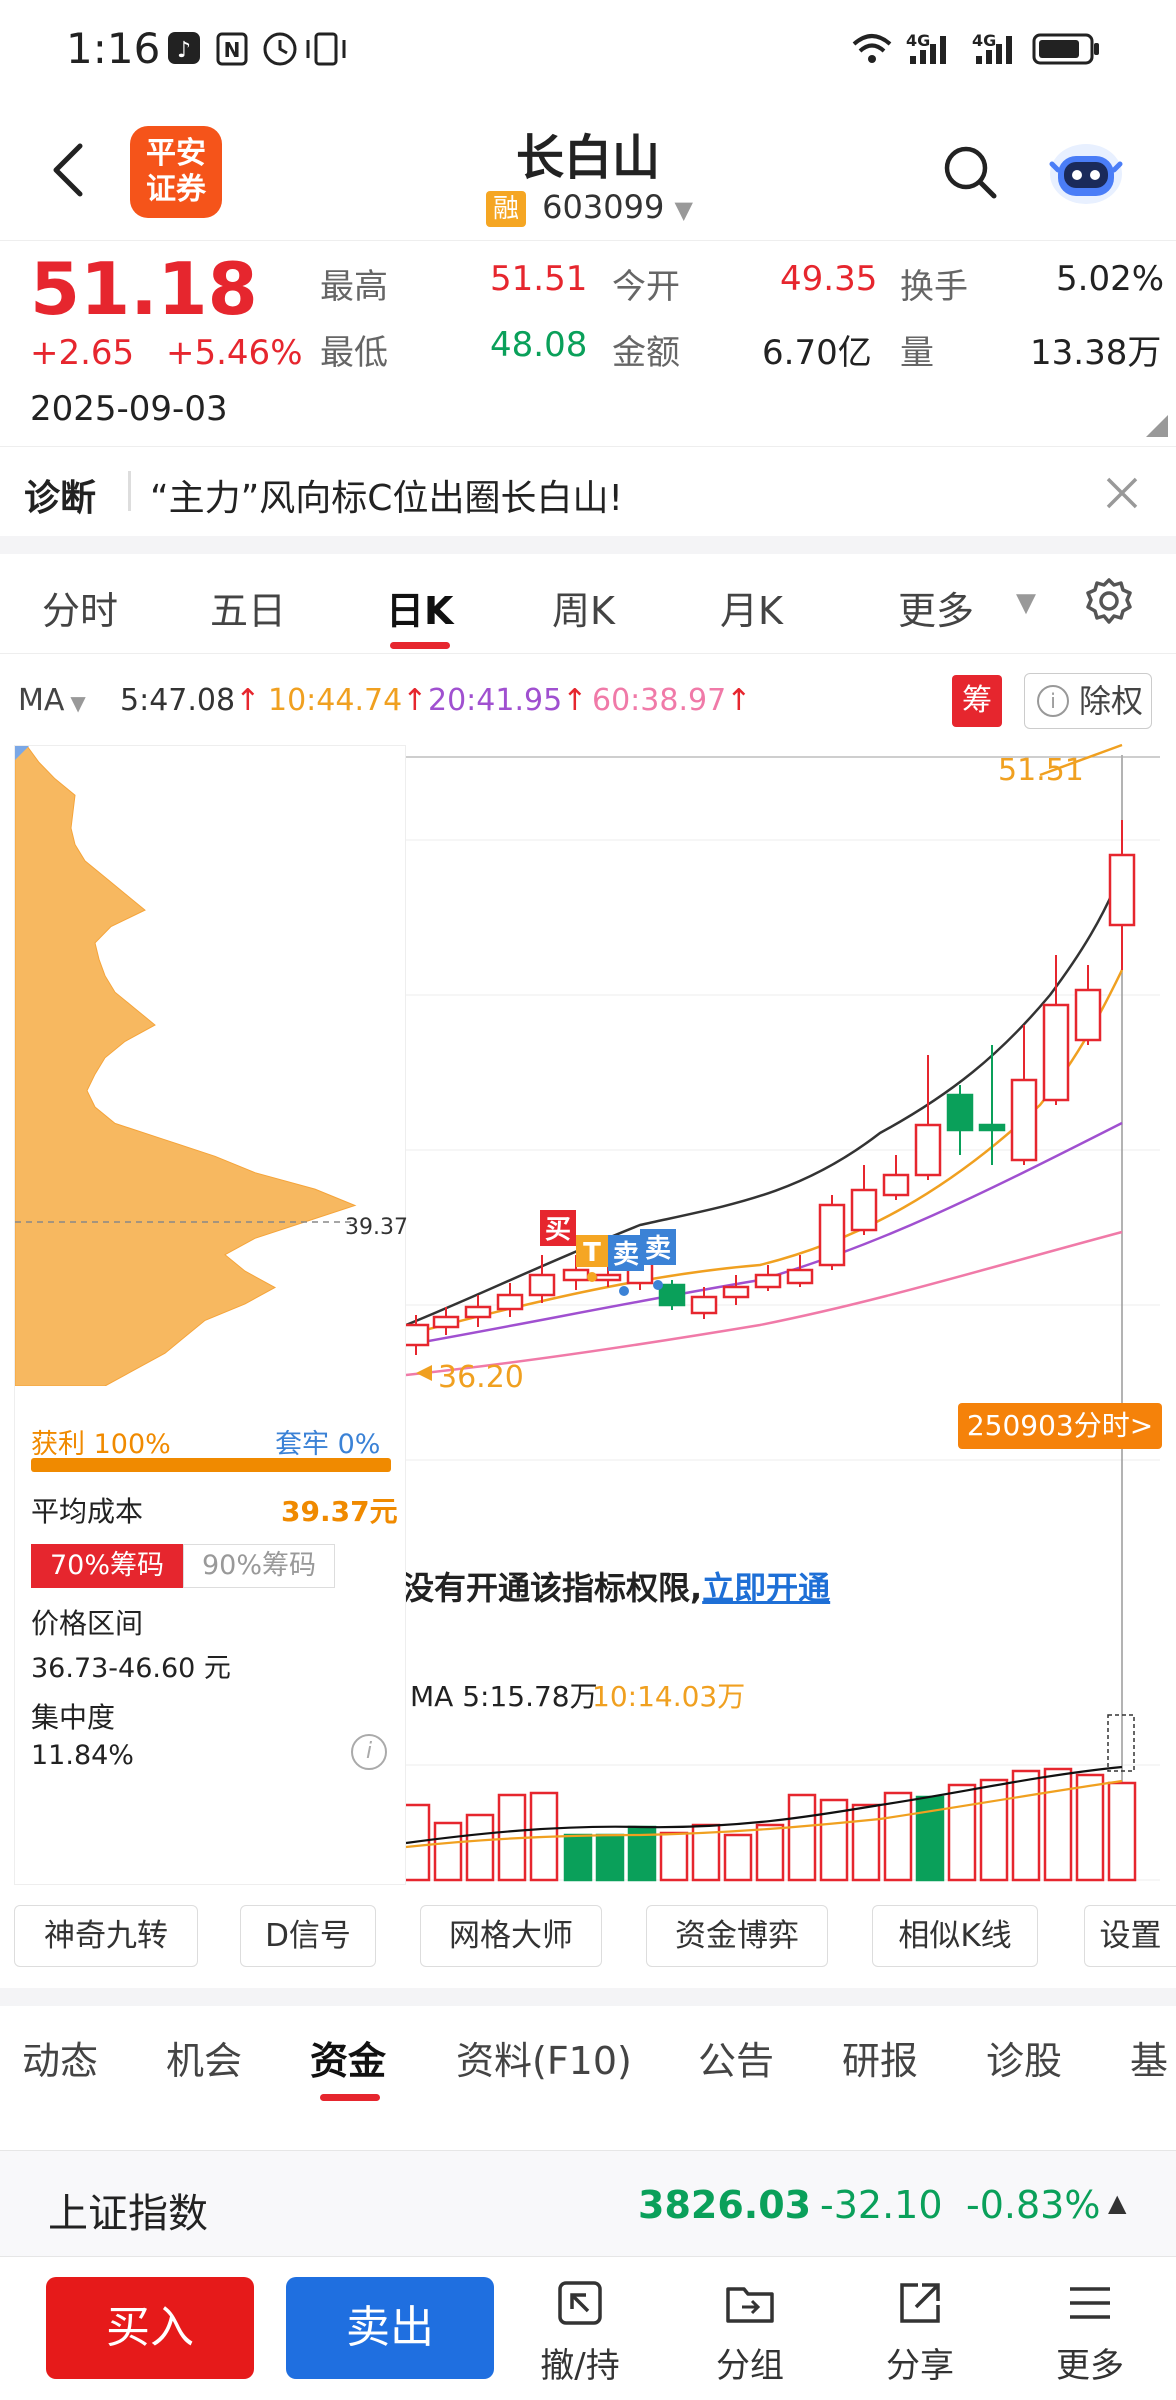 This screenshot has height=2400, width=1176. I want to click on tab-opportunity: 机会, so click(204, 2057).